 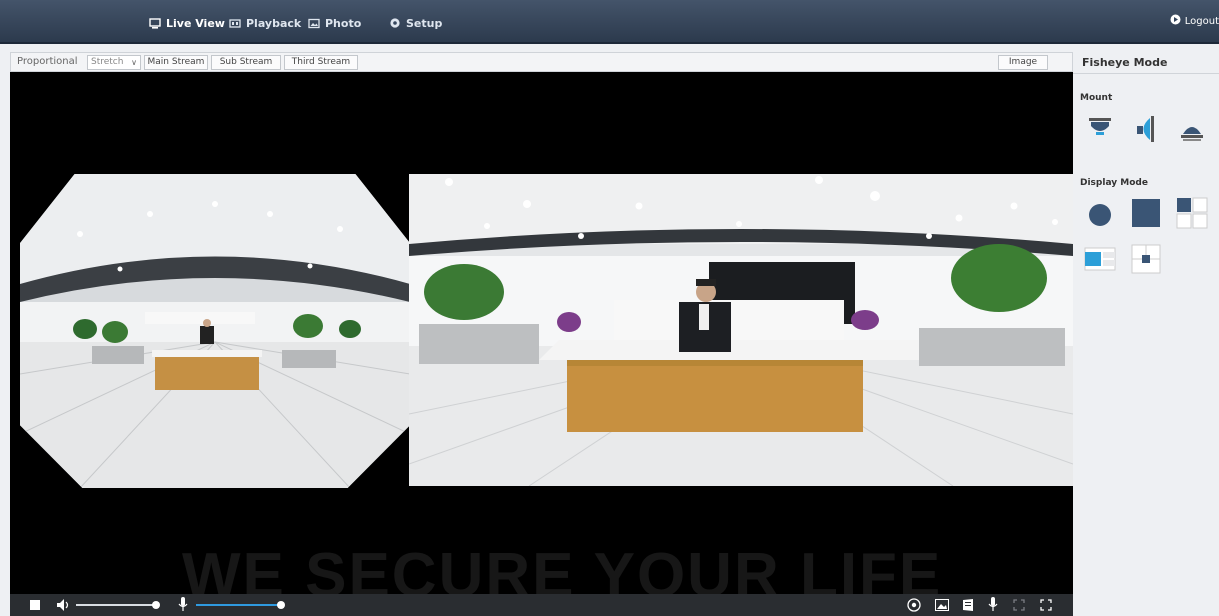 What do you see at coordinates (314, 23) in the screenshot?
I see `image-icon` at bounding box center [314, 23].